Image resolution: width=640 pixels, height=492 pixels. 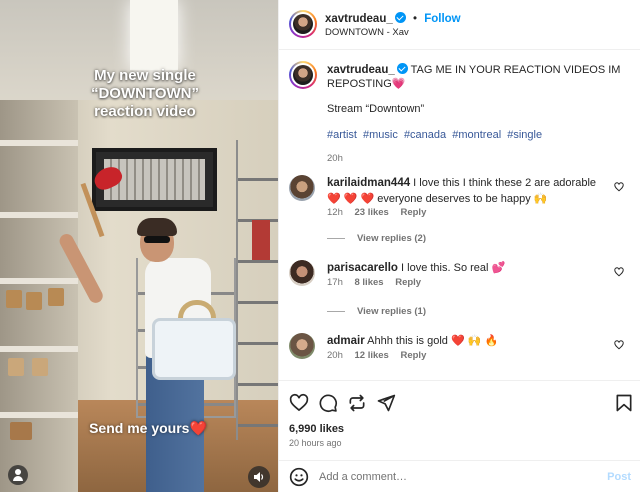 I want to click on heart-icon, so click(x=299, y=403).